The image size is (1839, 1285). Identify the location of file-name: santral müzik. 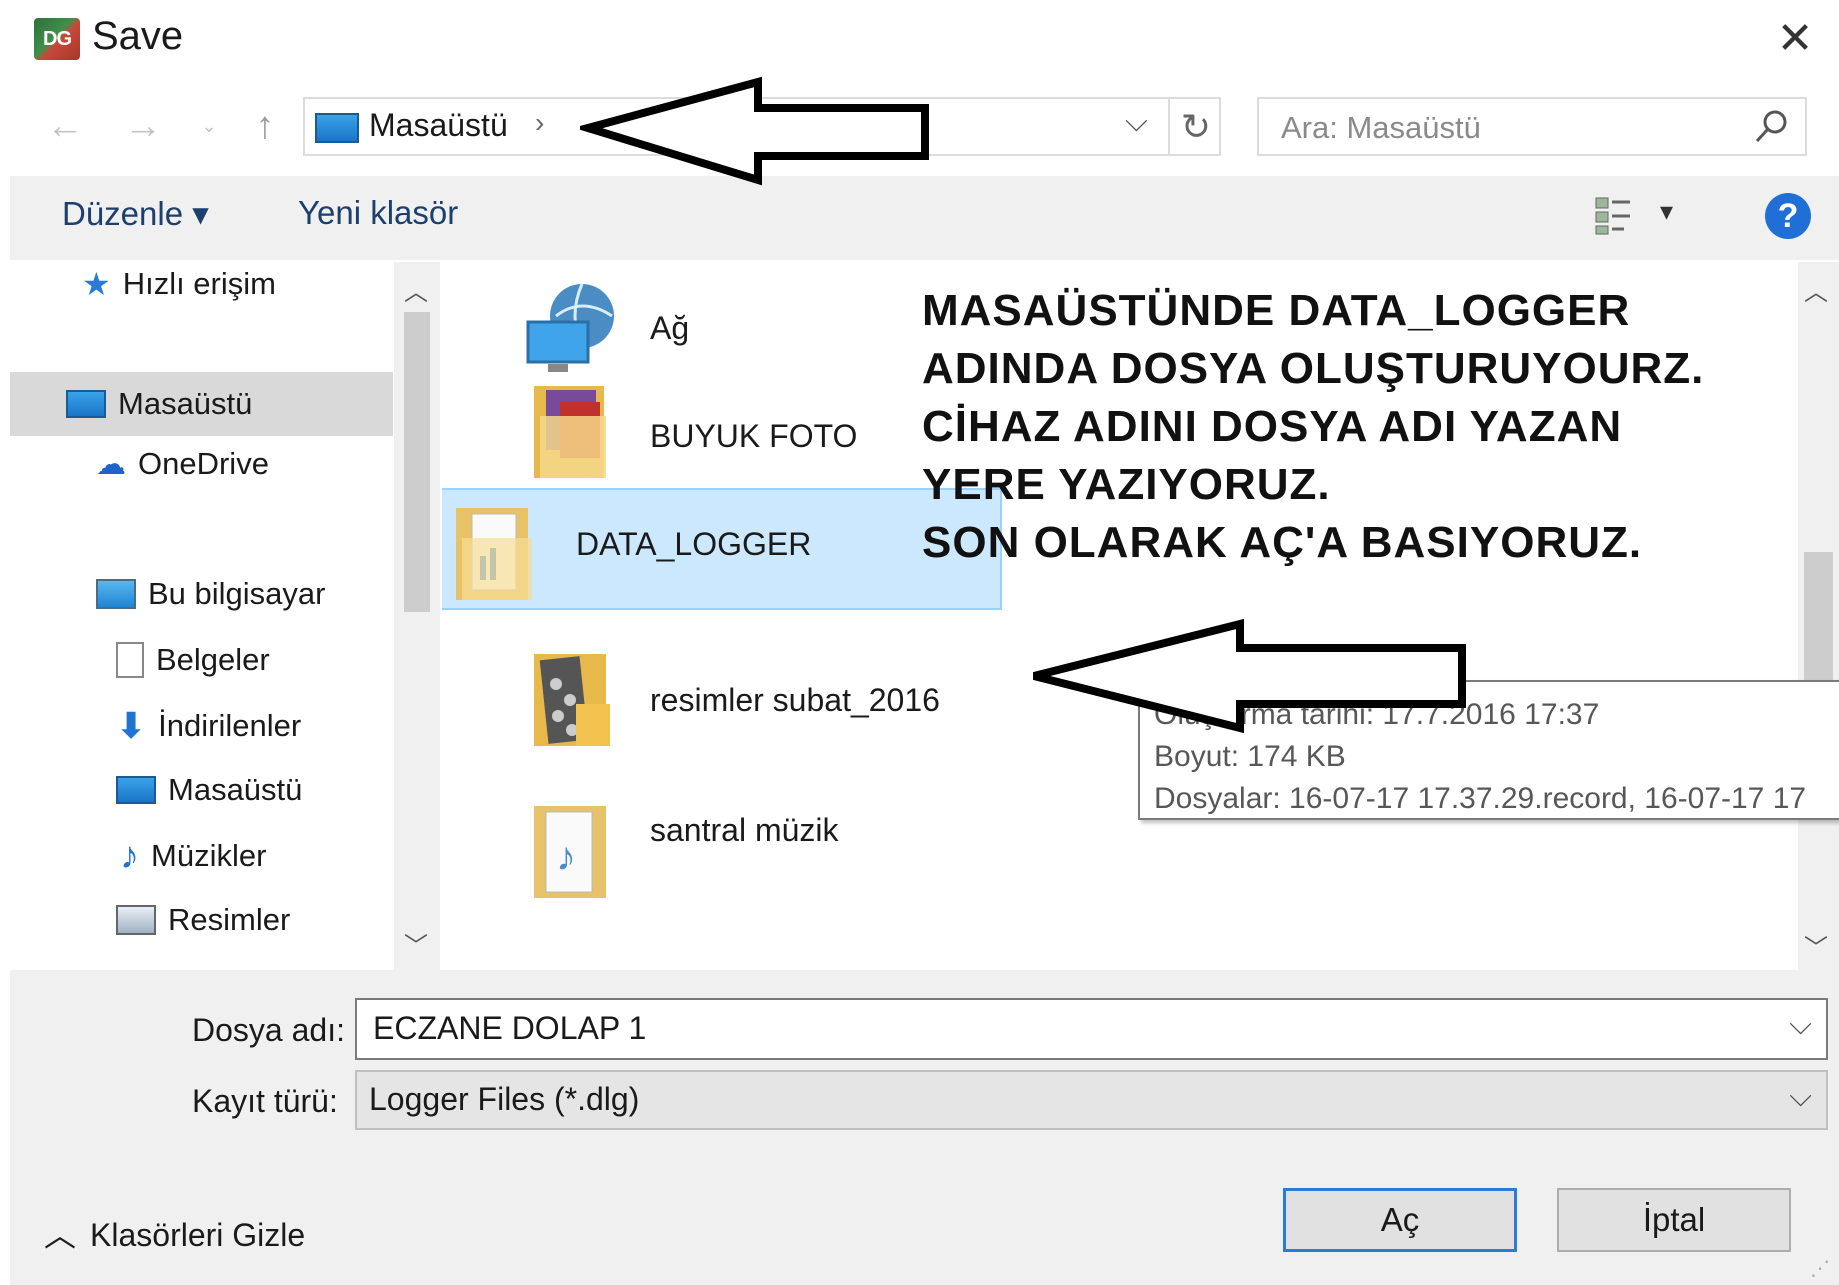
(744, 830).